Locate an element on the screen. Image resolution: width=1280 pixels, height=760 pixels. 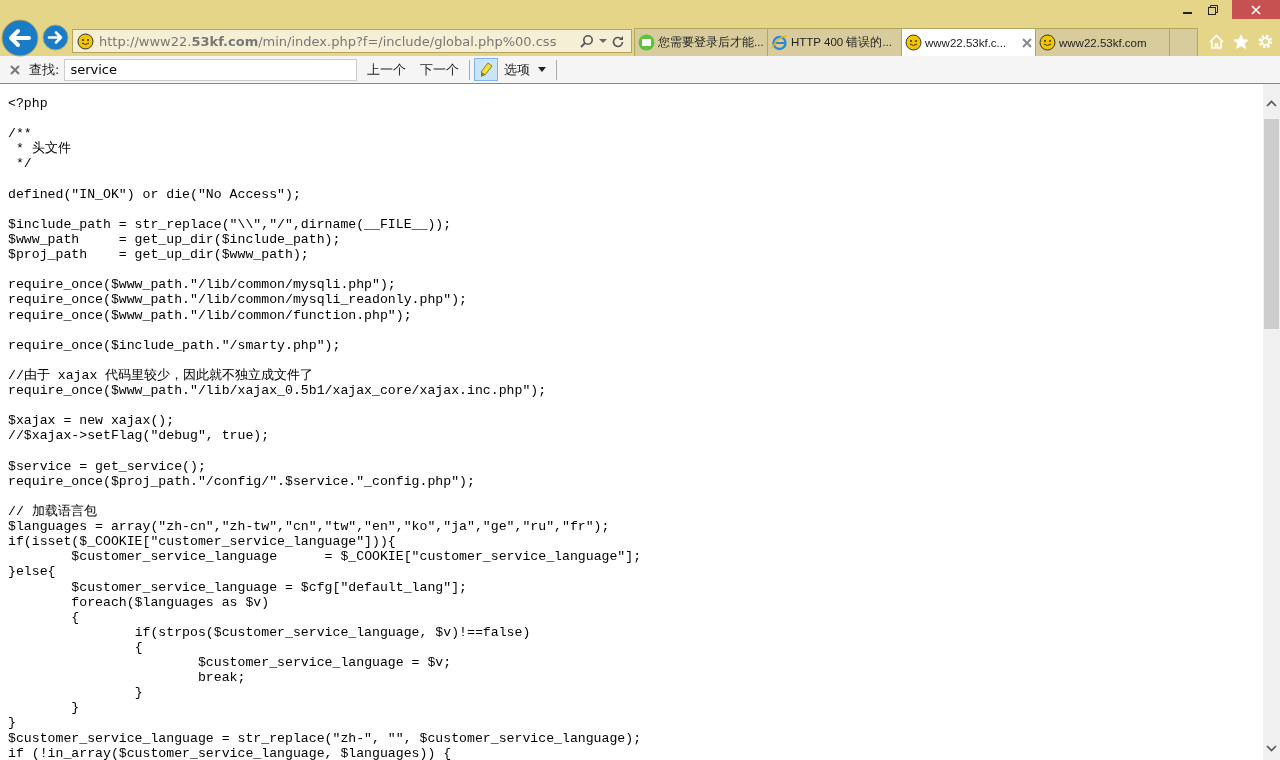
code-line: //由于 xajax 代码里较少，因此就不独立成文件了 is located at coordinates (161, 375).